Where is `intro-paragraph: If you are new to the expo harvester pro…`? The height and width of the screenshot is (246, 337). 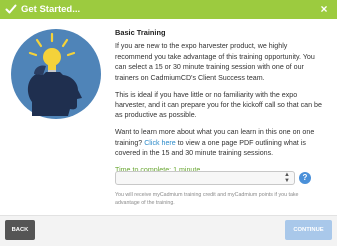 intro-paragraph: If you are new to the expo harvester pro… is located at coordinates (215, 62).